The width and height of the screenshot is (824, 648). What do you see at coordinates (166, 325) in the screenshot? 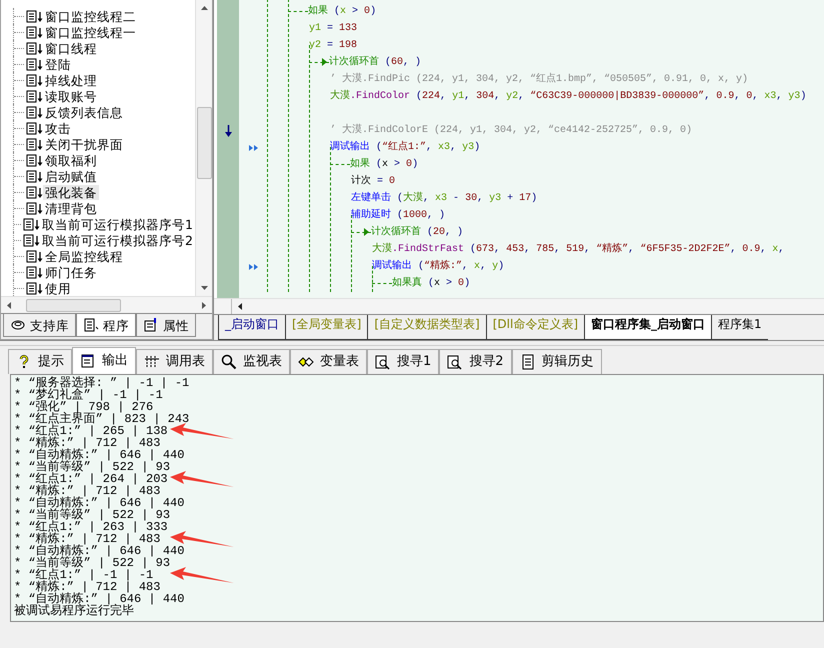
I see `panel-tab: 属性` at bounding box center [166, 325].